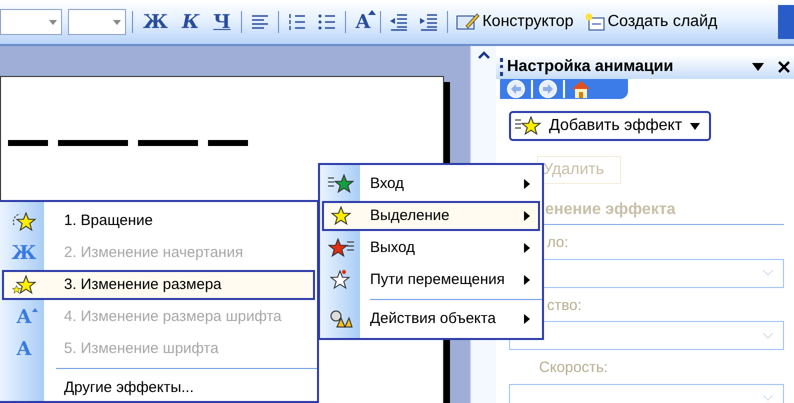 The width and height of the screenshot is (794, 403). What do you see at coordinates (24, 253) in the screenshot?
I see `icon-letter: Ж` at bounding box center [24, 253].